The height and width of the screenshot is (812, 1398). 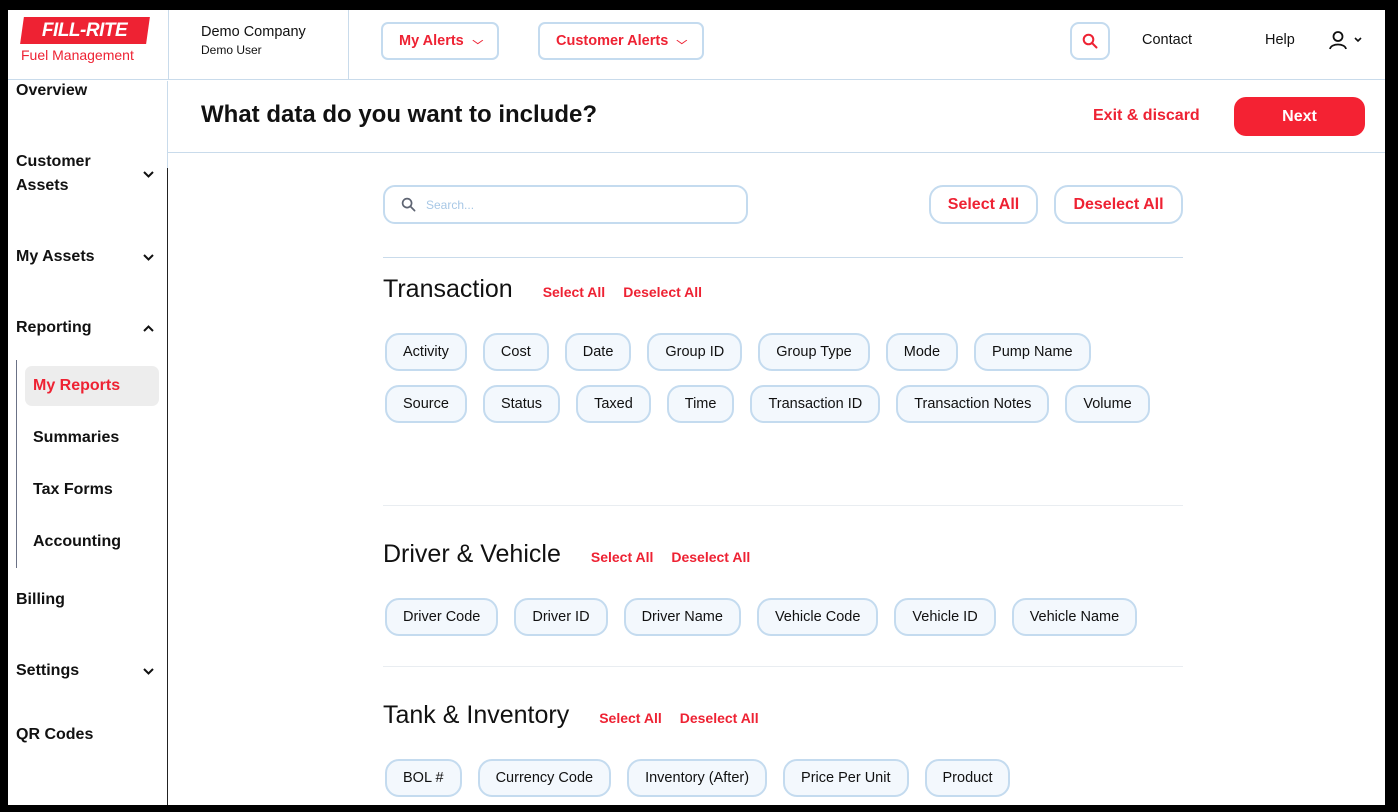 I want to click on user-menu, so click(x=1345, y=40).